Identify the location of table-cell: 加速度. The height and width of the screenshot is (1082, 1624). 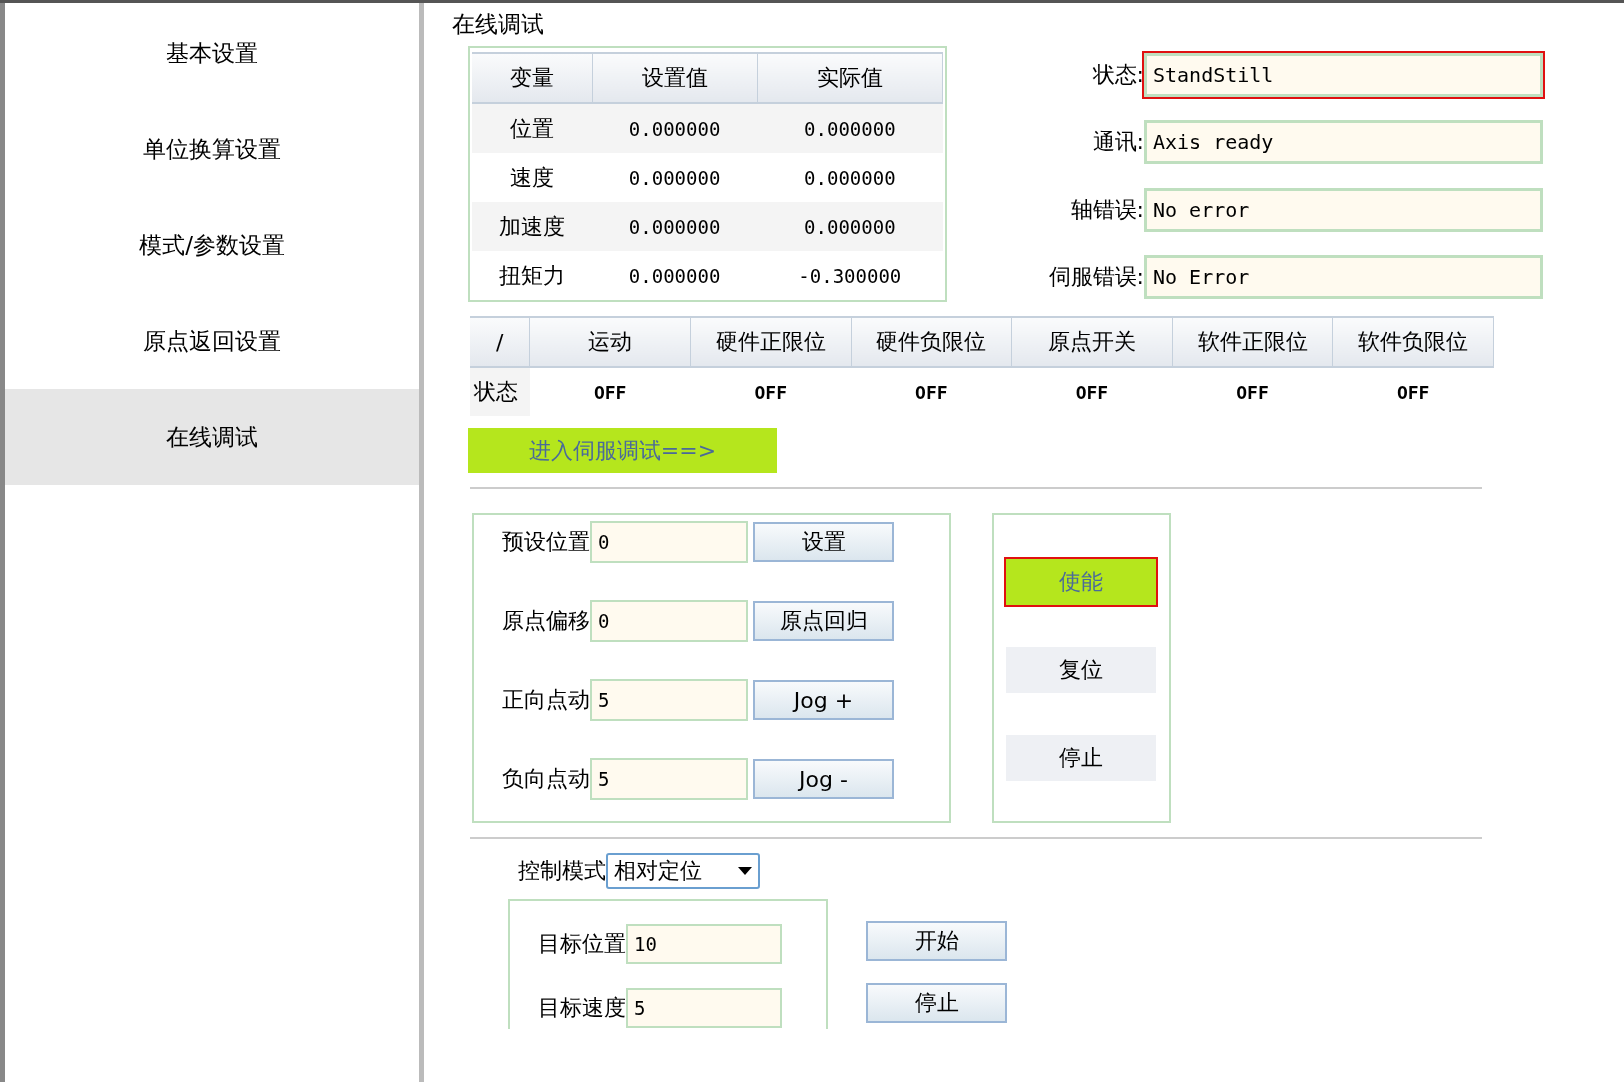
(532, 226).